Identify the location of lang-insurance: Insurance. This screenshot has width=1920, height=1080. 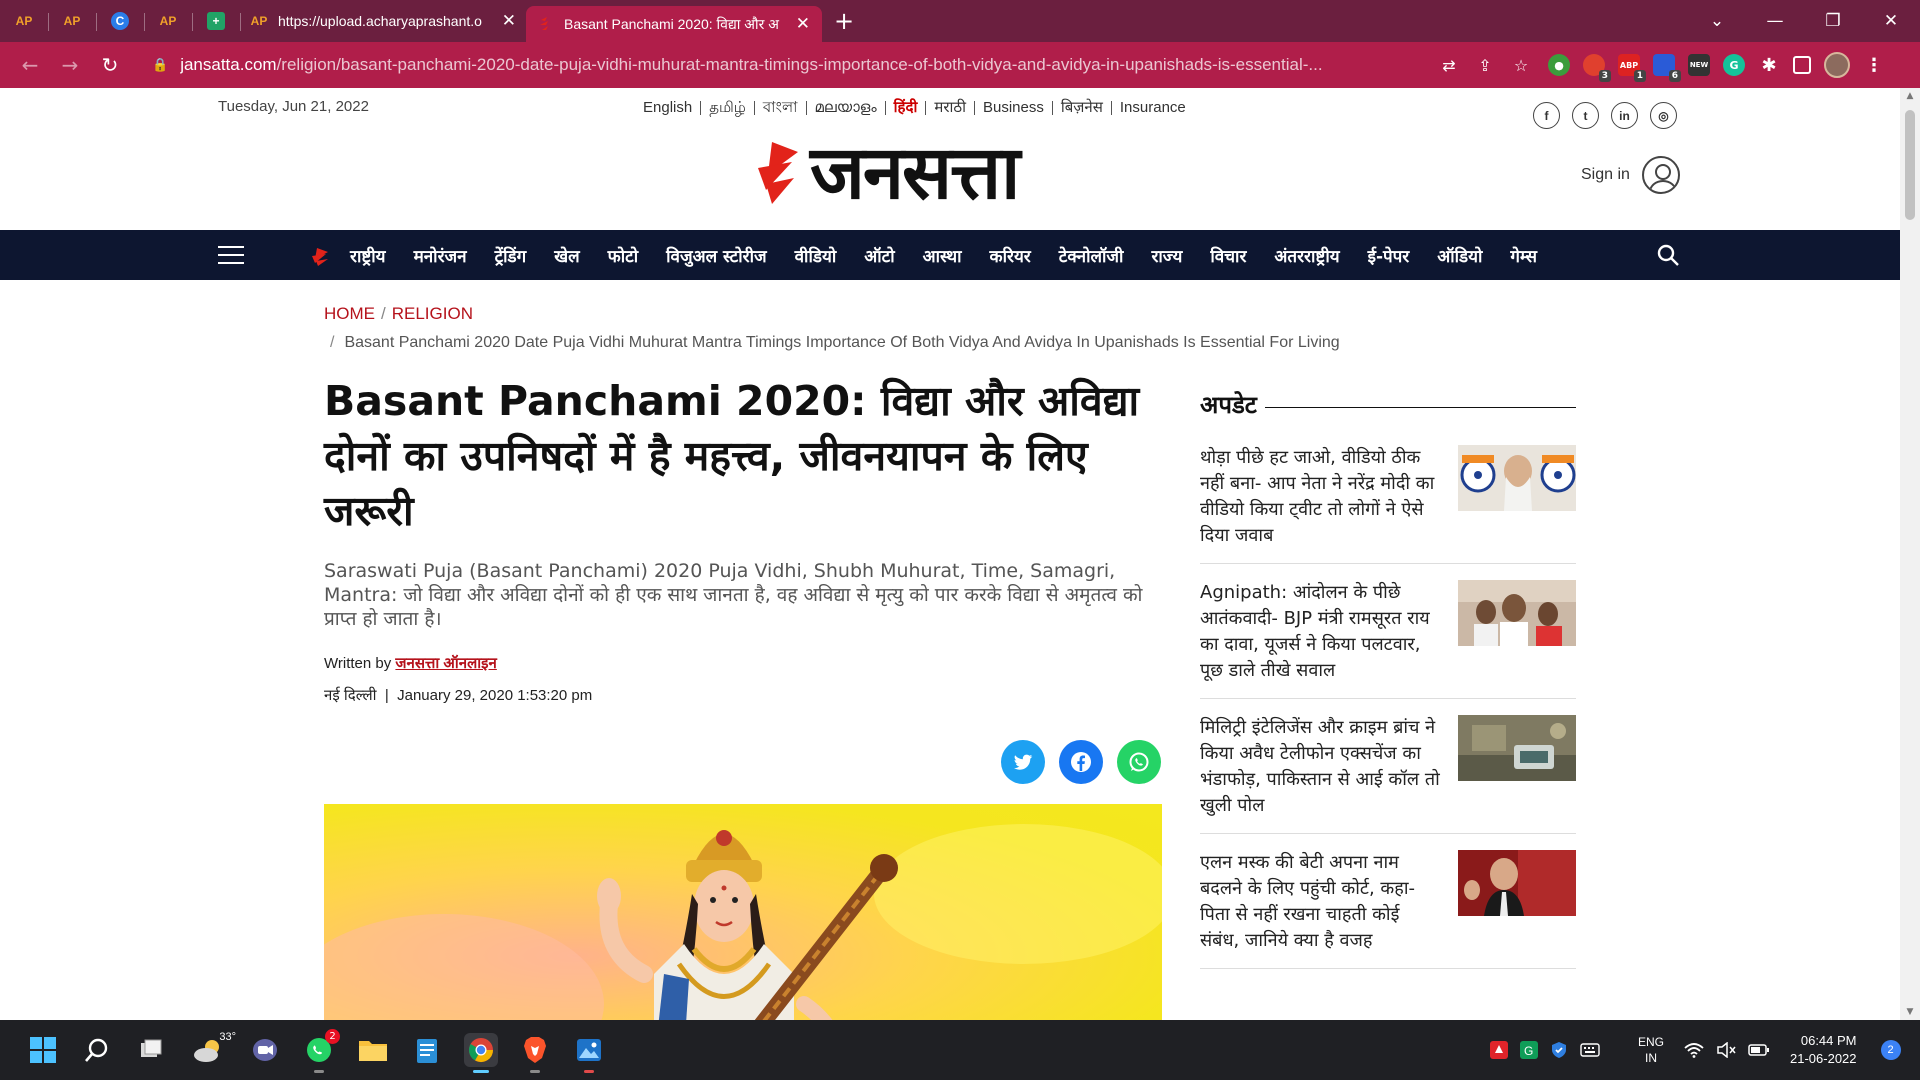
(1153, 107).